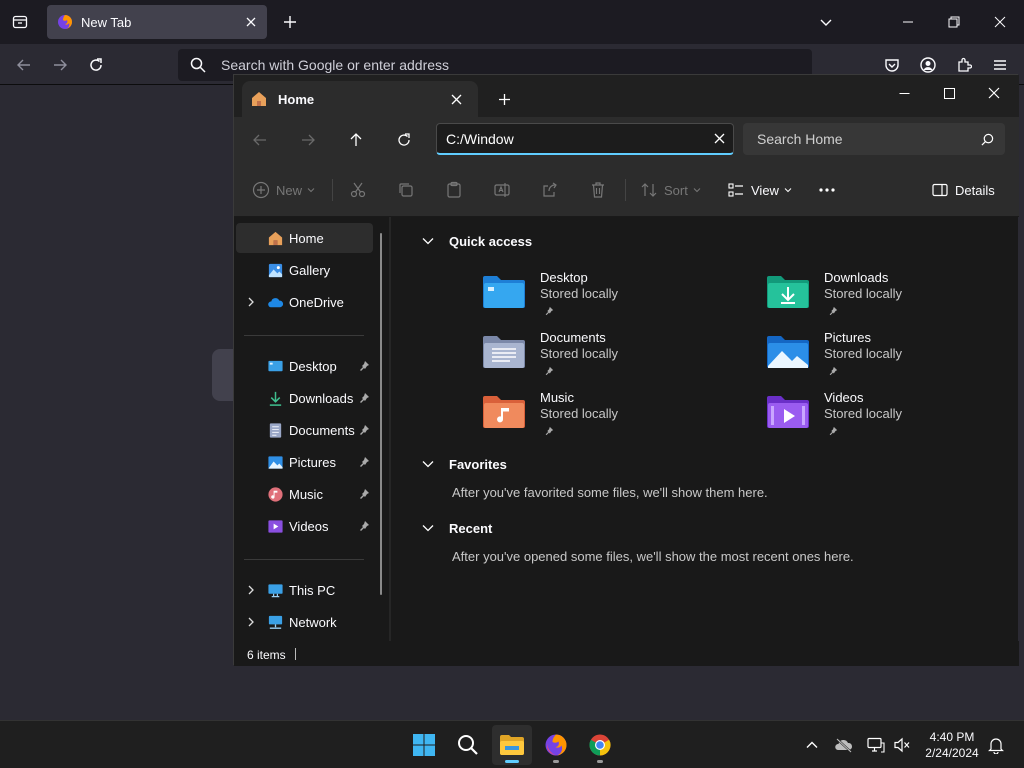 This screenshot has width=1024, height=768. I want to click on explorer-address-bar-row, so click(626, 140).